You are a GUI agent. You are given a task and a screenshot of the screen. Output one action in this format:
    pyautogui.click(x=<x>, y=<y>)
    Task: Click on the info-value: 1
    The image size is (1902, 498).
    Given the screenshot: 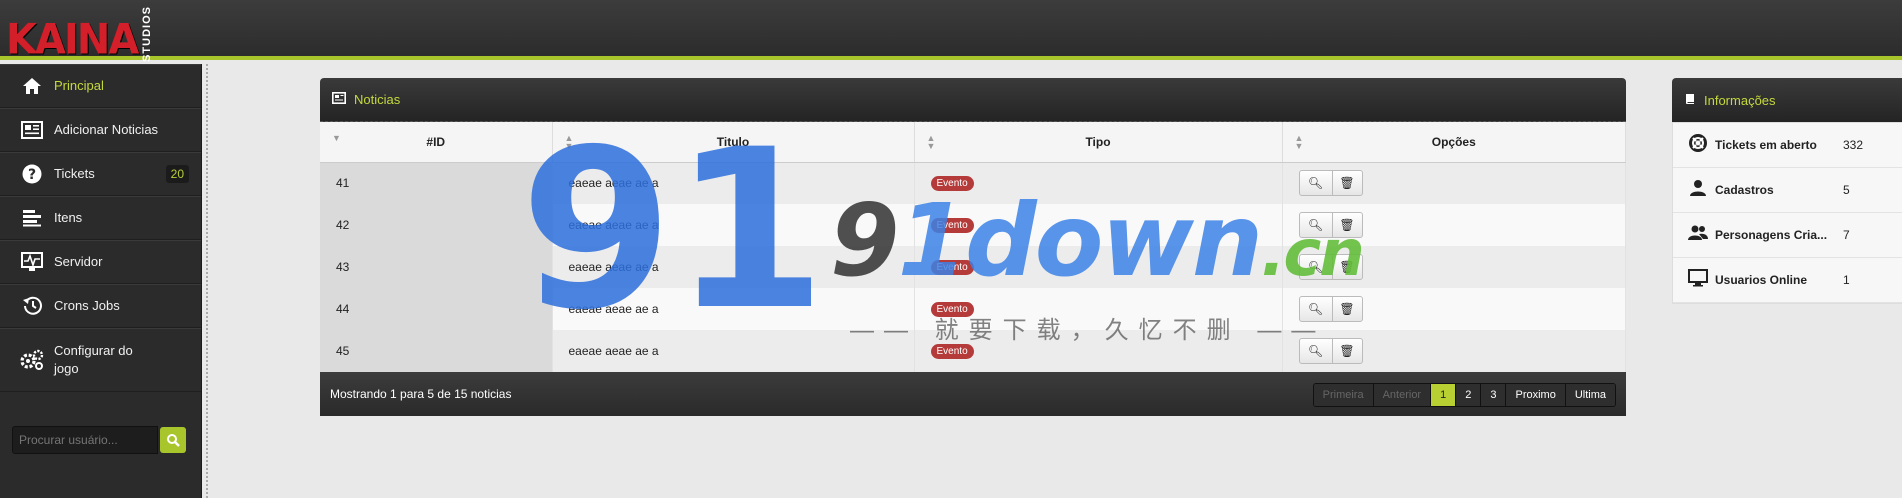 What is the action you would take?
    pyautogui.click(x=1846, y=280)
    